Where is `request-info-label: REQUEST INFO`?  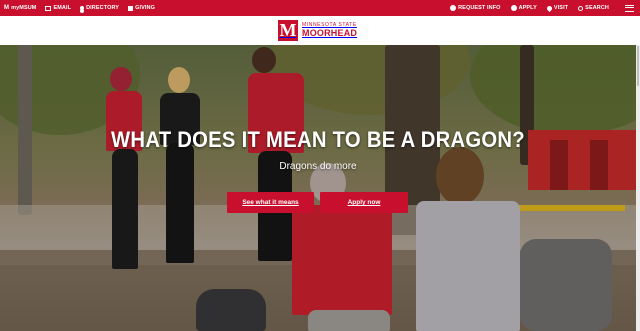 request-info-label: REQUEST INFO is located at coordinates (479, 8).